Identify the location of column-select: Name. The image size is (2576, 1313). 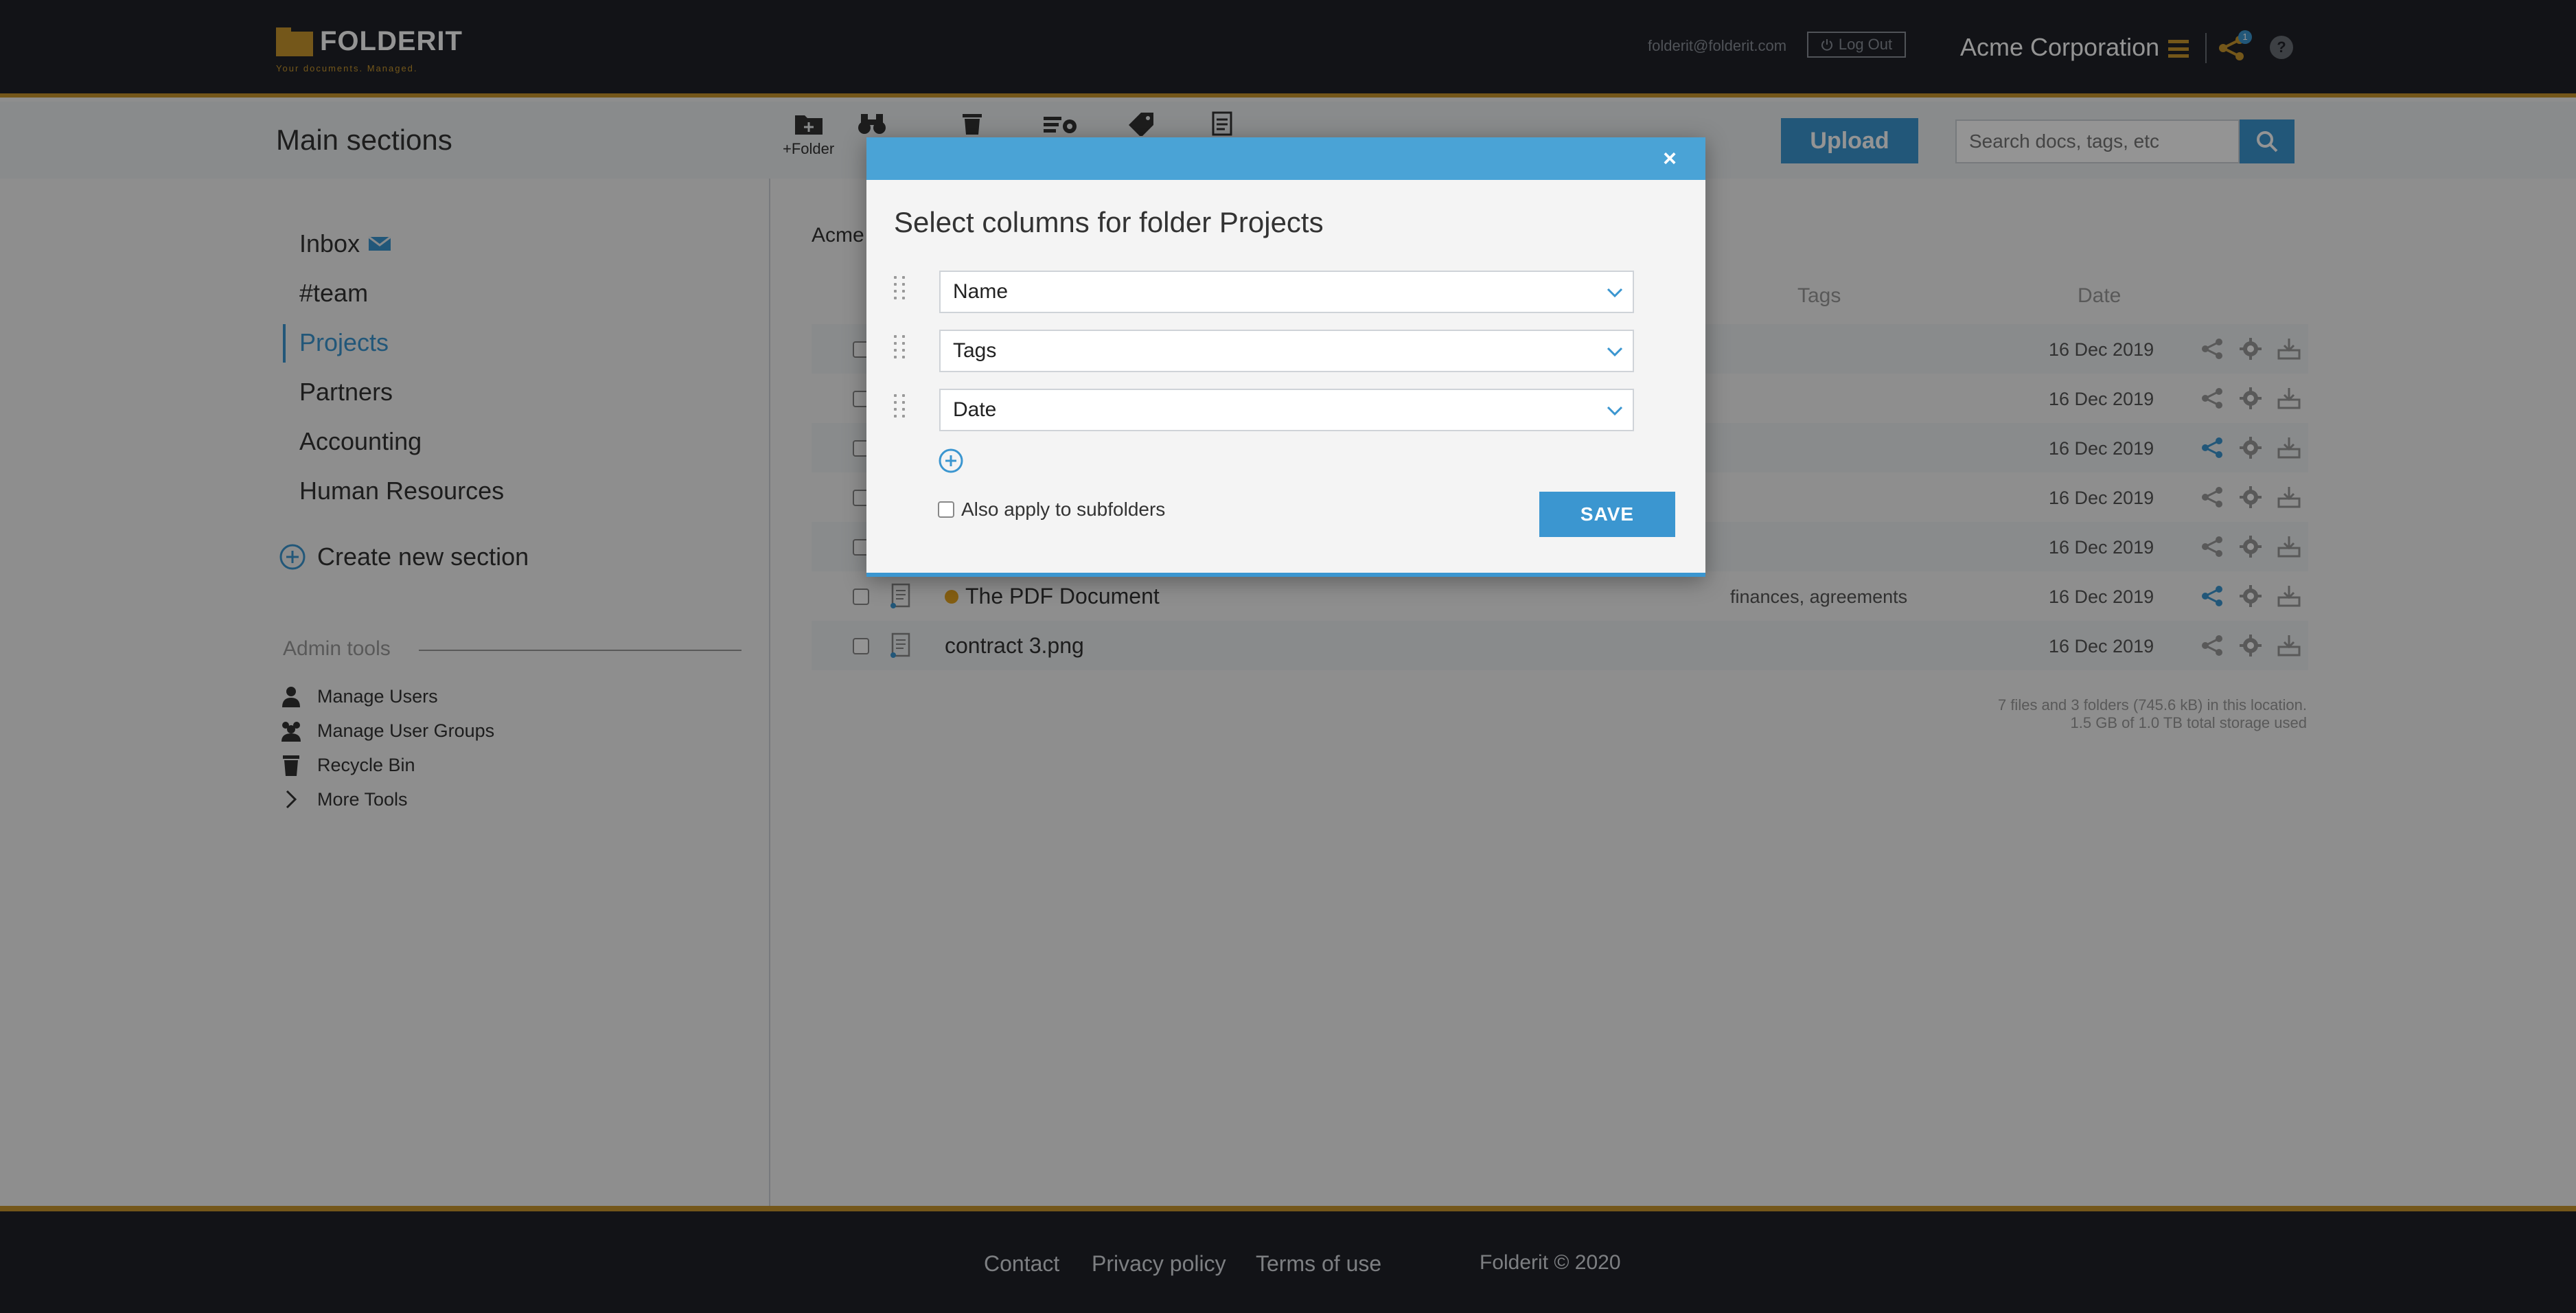
(1286, 292).